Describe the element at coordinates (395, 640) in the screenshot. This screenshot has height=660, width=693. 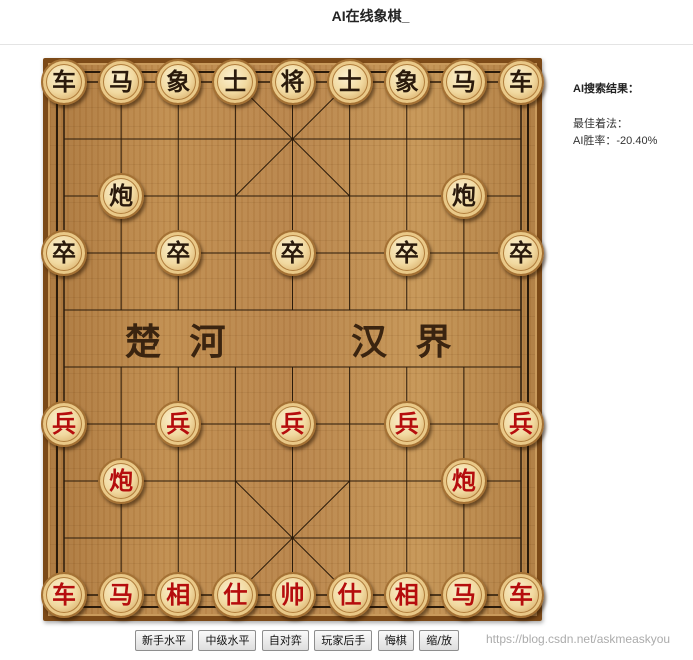
I see `undo-button: 悔棋` at that location.